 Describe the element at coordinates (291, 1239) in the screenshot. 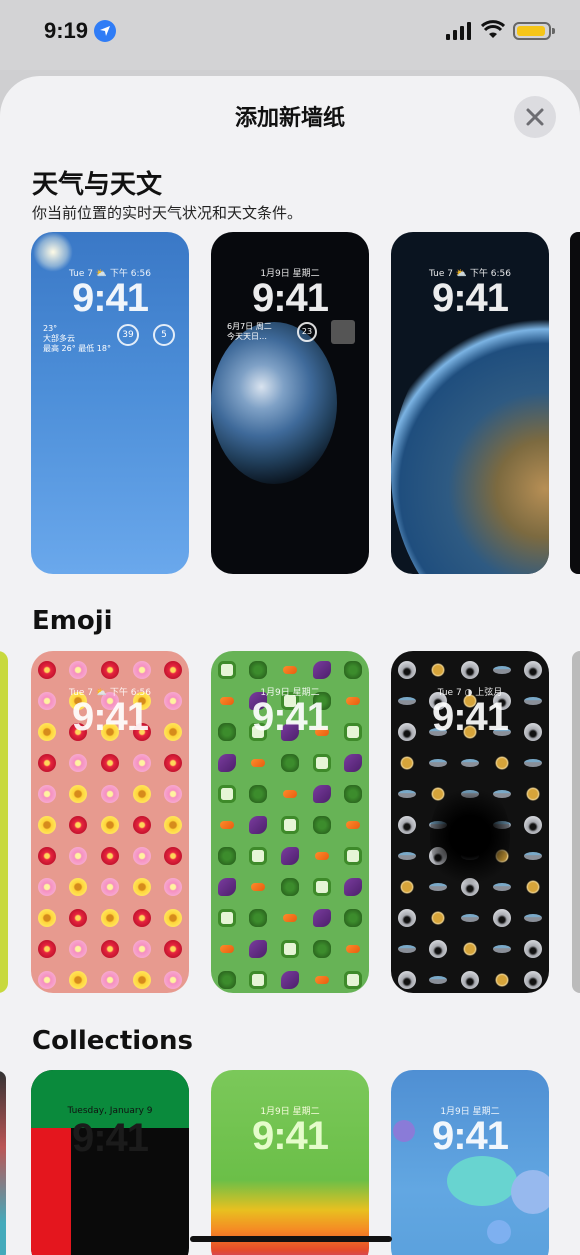

I see `home-indicator` at that location.